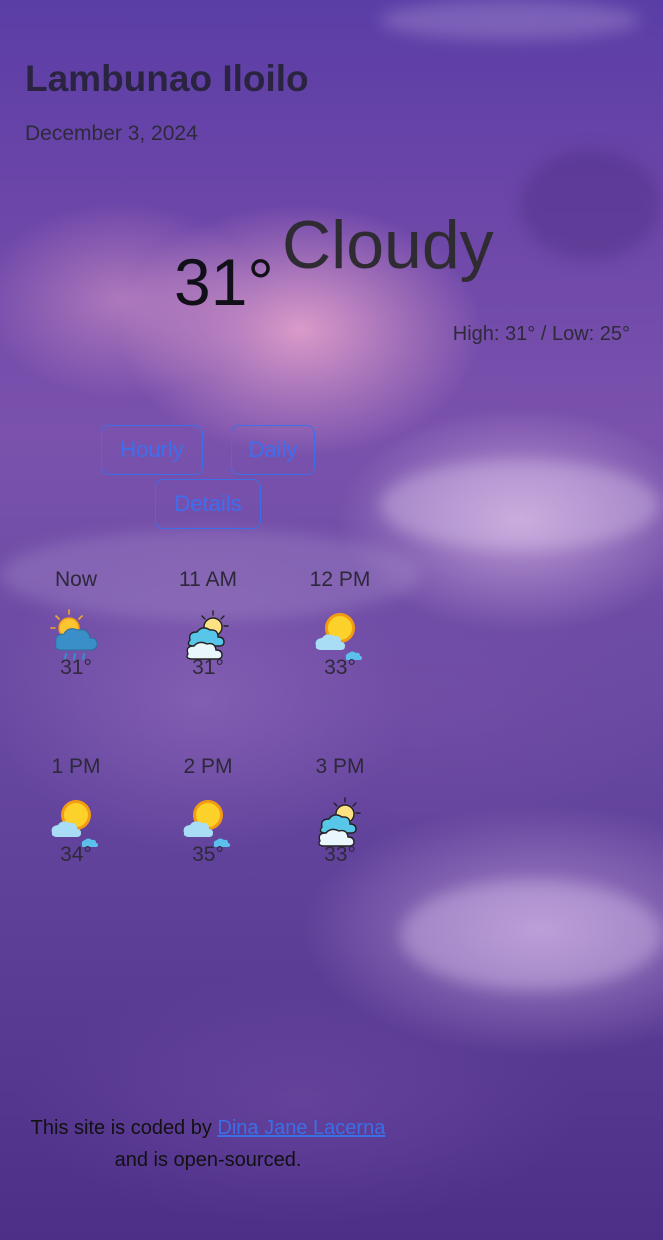 Image resolution: width=663 pixels, height=1240 pixels. I want to click on author-link: Dina Jane Lacerna, so click(301, 1128).